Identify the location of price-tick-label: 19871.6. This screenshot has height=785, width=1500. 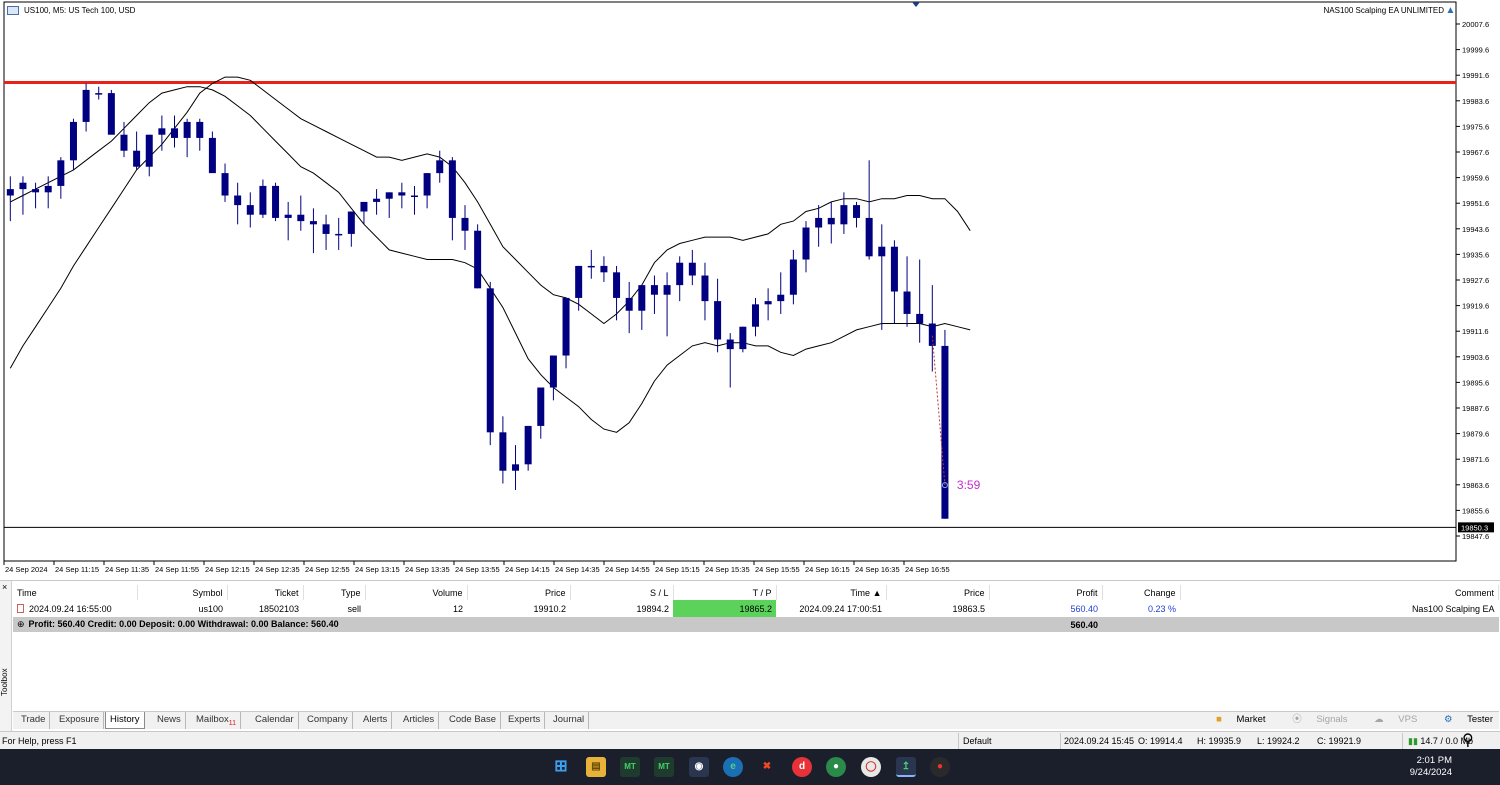
(1475, 459).